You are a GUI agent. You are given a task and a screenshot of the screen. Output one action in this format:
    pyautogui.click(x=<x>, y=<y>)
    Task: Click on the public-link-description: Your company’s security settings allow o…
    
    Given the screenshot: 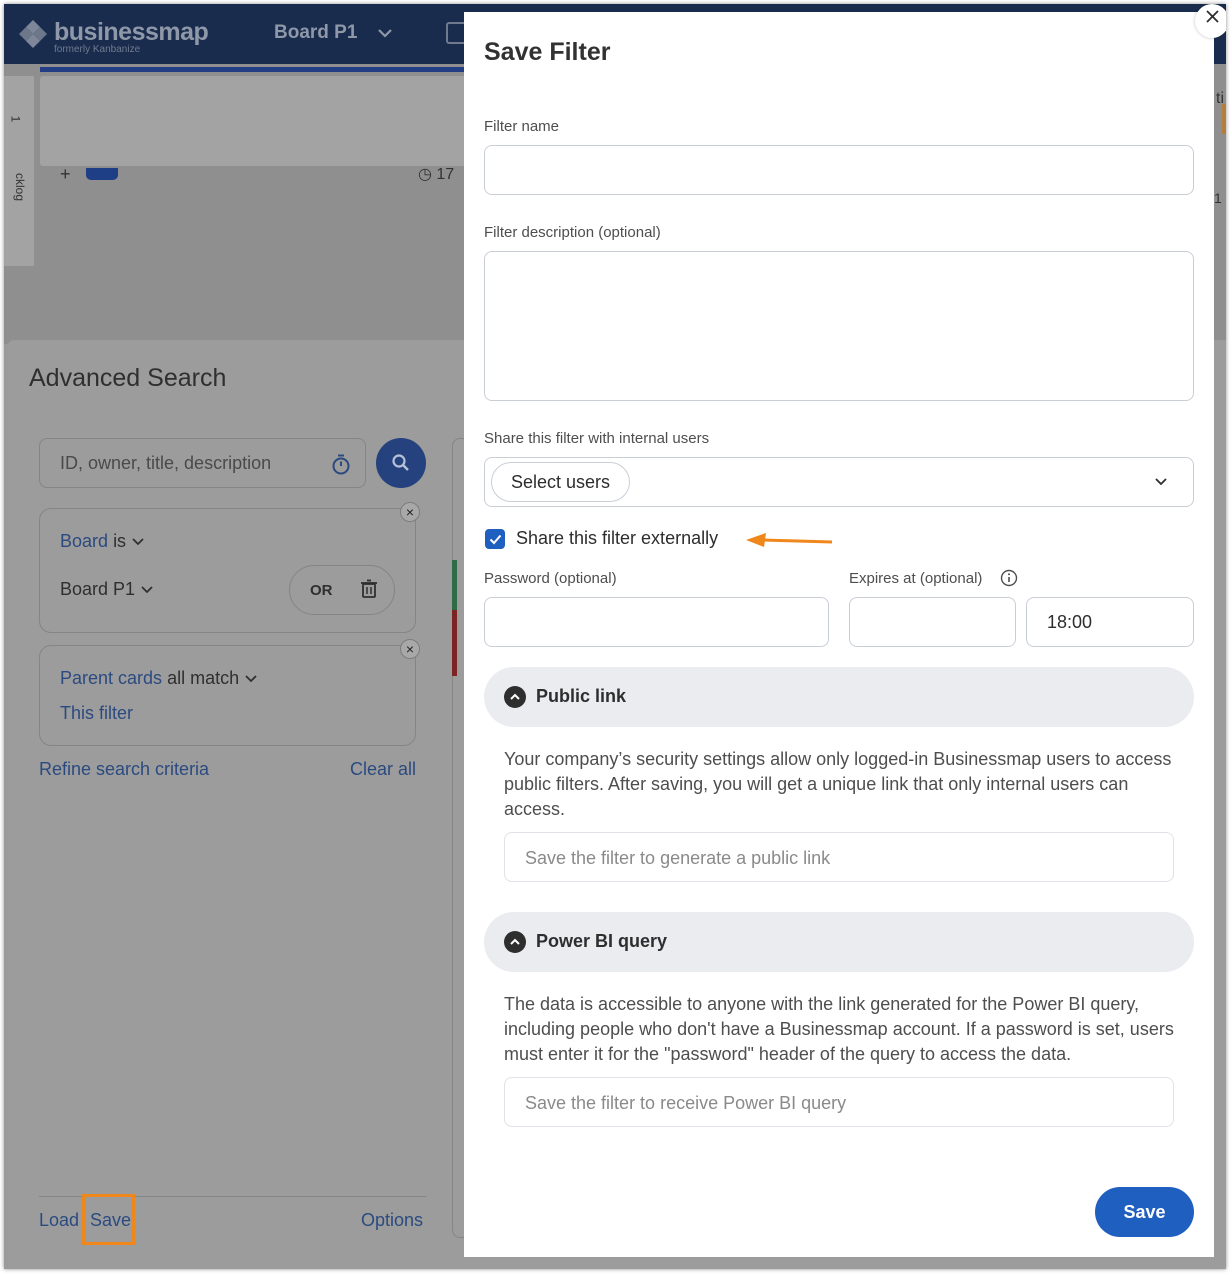 What is the action you would take?
    pyautogui.click(x=838, y=784)
    